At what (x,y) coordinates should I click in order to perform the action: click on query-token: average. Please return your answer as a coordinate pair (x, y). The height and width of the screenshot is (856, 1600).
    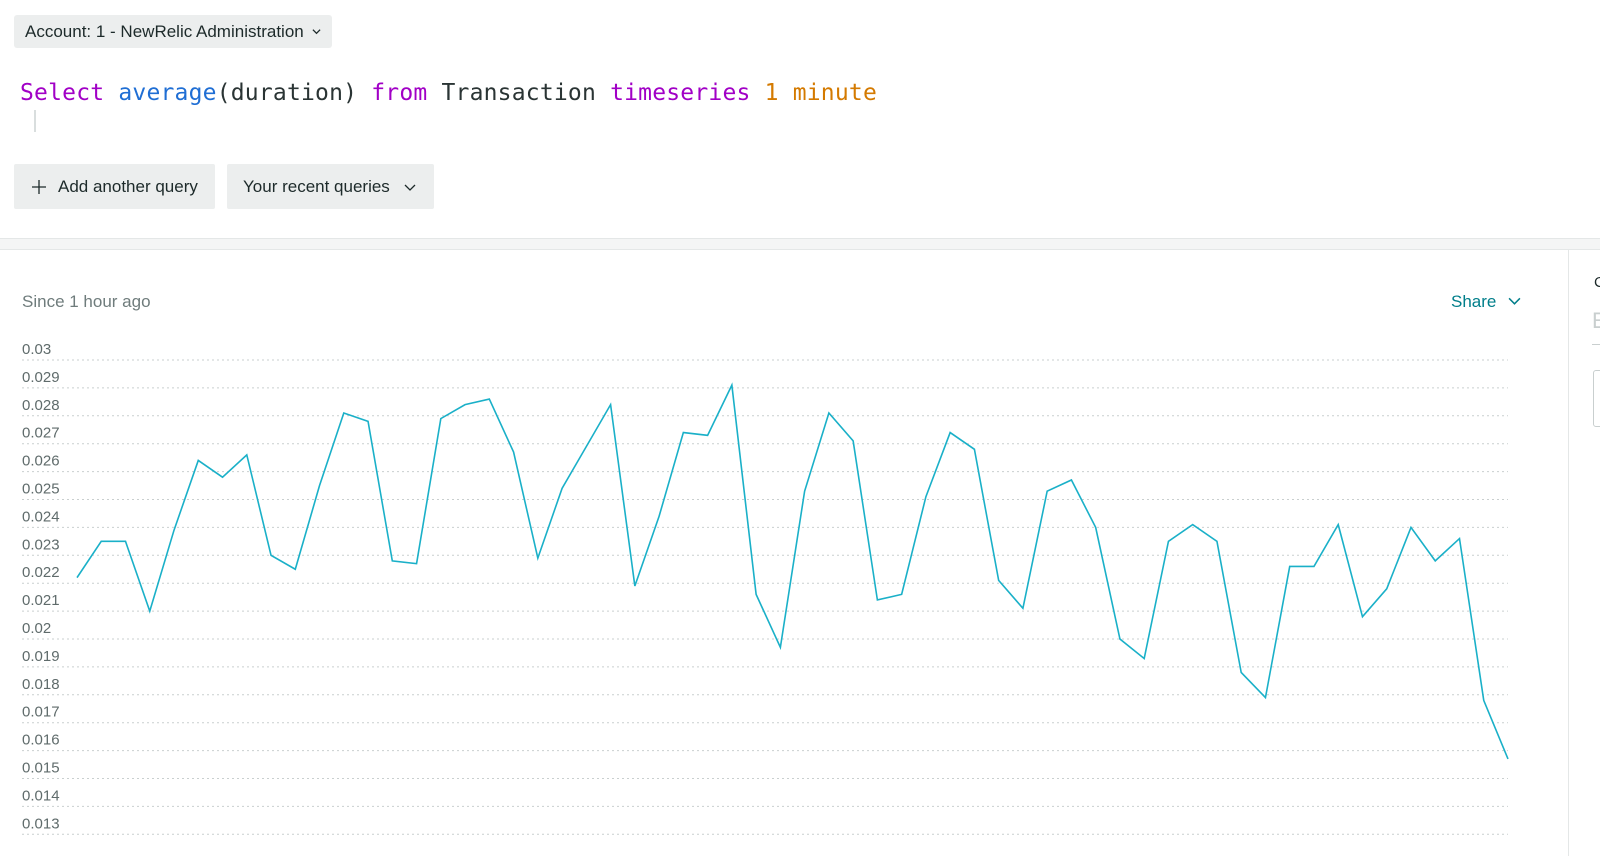
    Looking at the image, I should click on (167, 93).